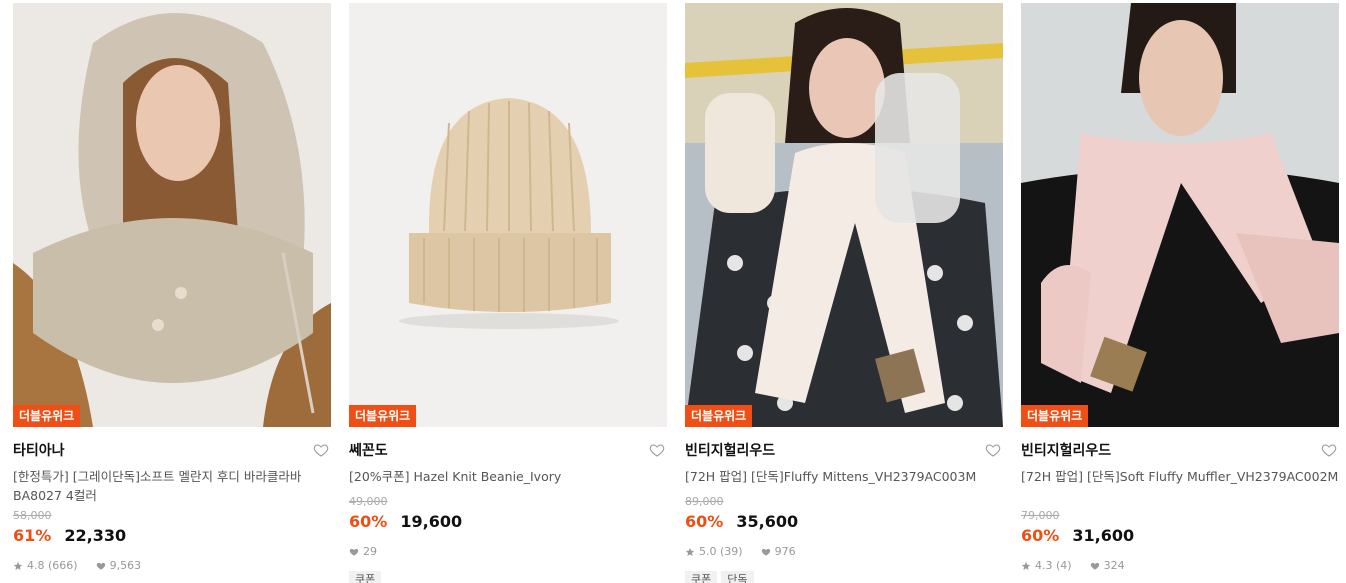 Image resolution: width=1346 pixels, height=583 pixels. What do you see at coordinates (52, 565) in the screenshot?
I see `rating-text: 4.8 (666)` at bounding box center [52, 565].